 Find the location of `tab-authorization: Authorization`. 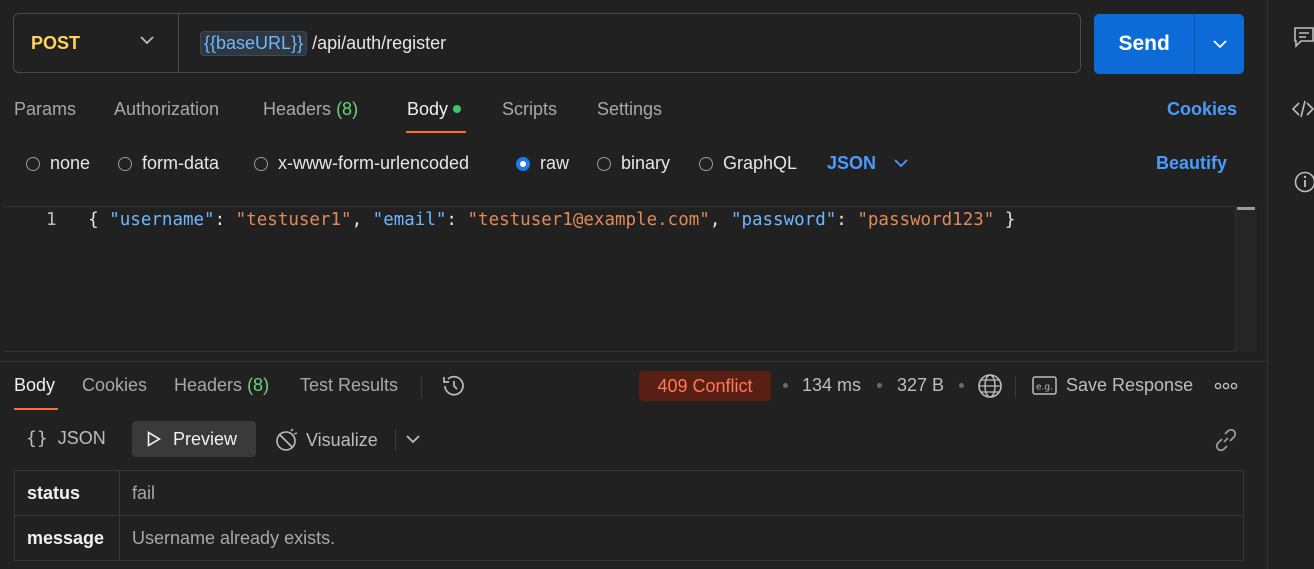

tab-authorization: Authorization is located at coordinates (166, 109).